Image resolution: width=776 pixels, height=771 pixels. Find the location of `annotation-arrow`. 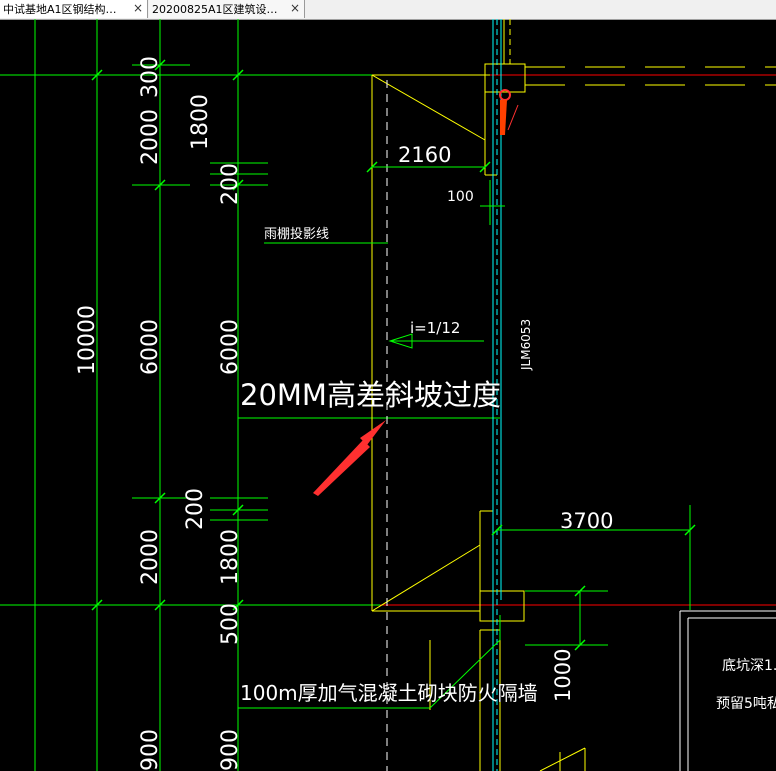

annotation-arrow is located at coordinates (349, 458).